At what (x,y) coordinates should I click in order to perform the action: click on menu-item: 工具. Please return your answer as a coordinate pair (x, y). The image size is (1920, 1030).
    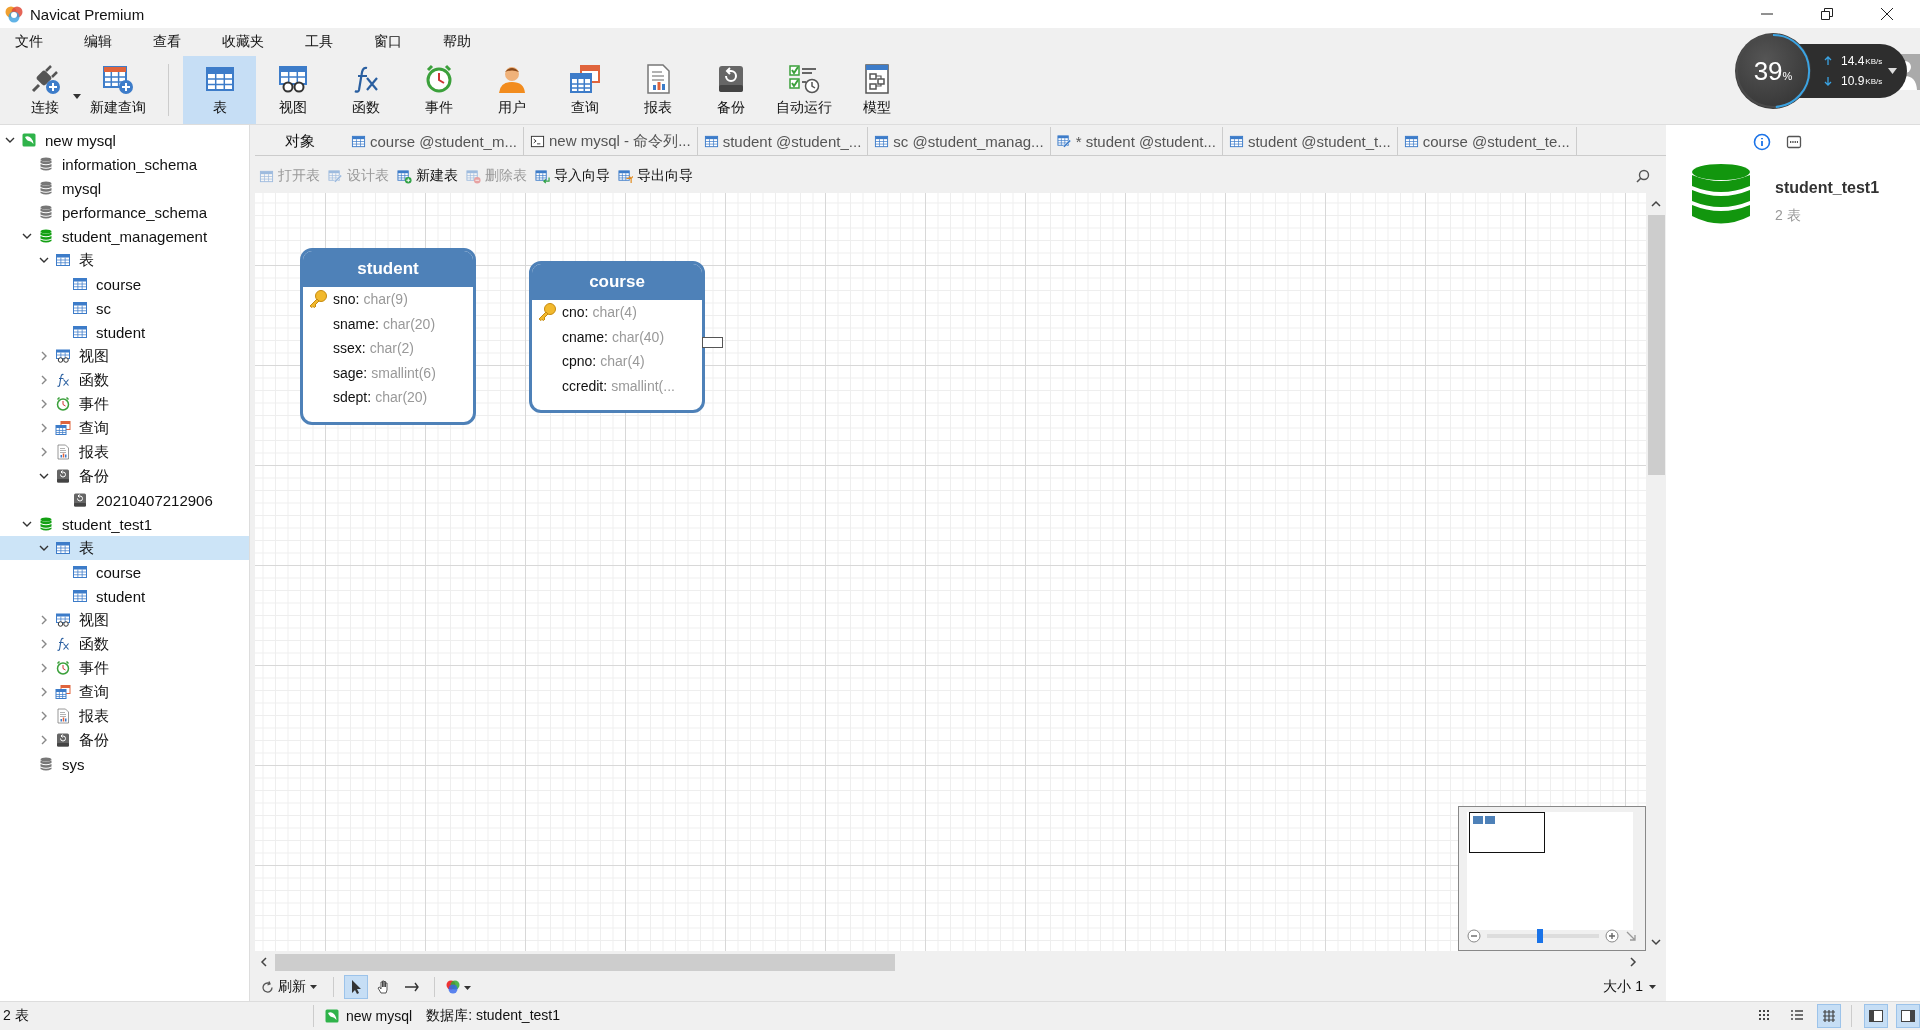
    Looking at the image, I should click on (319, 42).